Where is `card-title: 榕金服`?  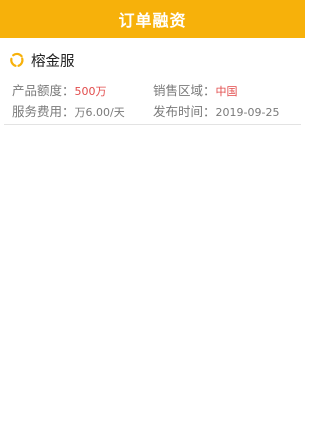 card-title: 榕金服 is located at coordinates (53, 61).